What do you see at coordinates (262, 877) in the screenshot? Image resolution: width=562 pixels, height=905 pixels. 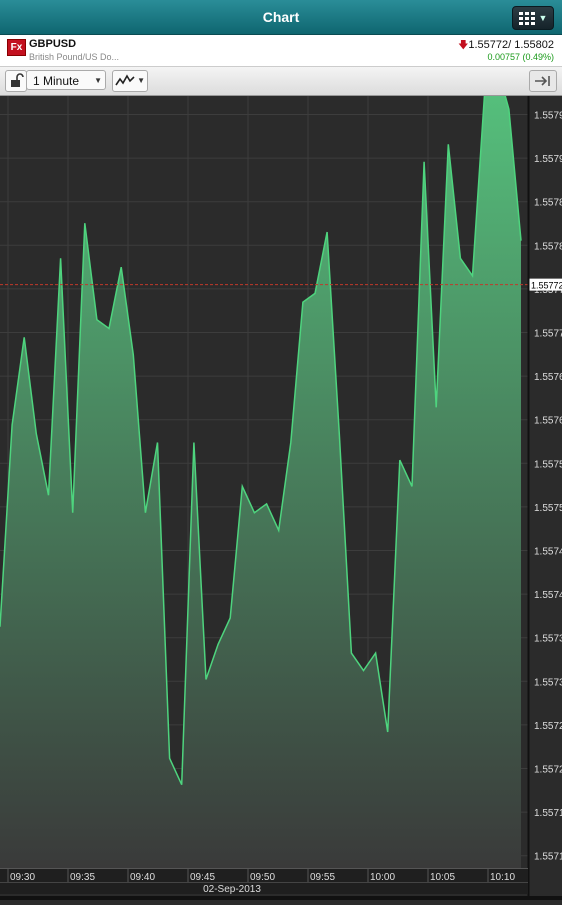 I see `x-tick-label: 09:50` at bounding box center [262, 877].